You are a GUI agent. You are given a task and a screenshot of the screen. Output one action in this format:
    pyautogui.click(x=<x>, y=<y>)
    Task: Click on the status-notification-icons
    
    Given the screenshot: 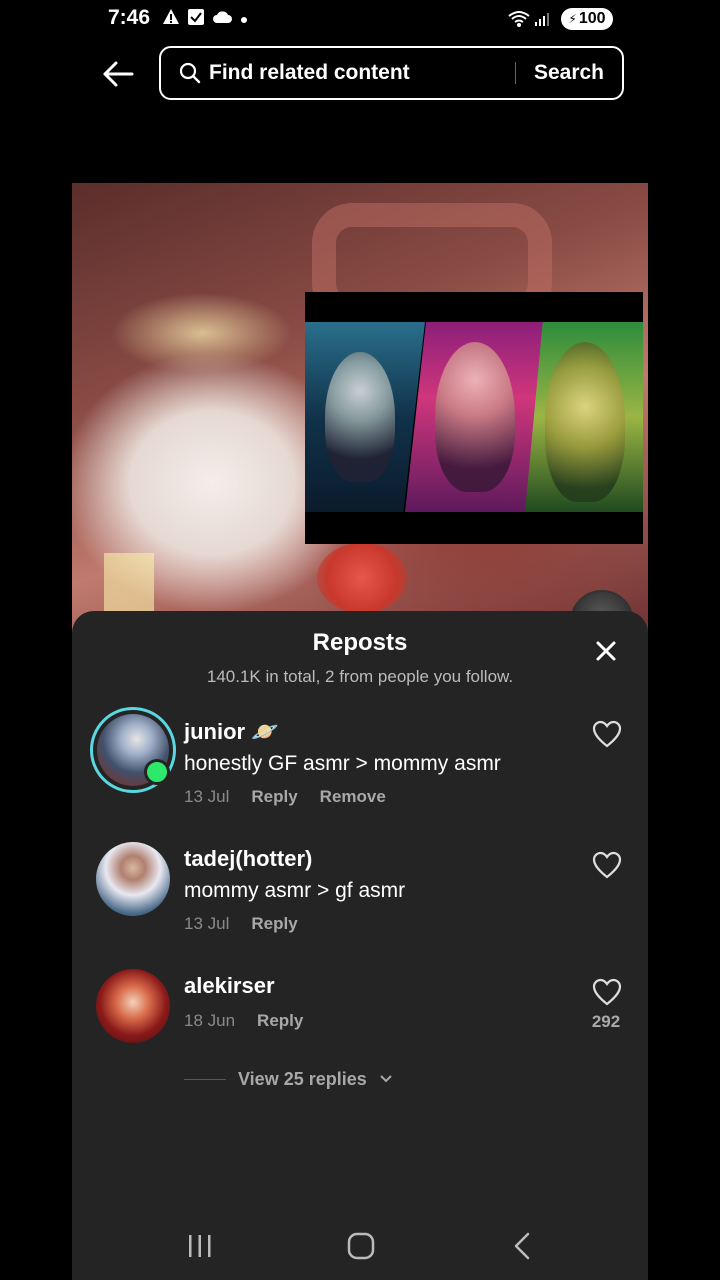 What is the action you would take?
    pyautogui.click(x=205, y=19)
    